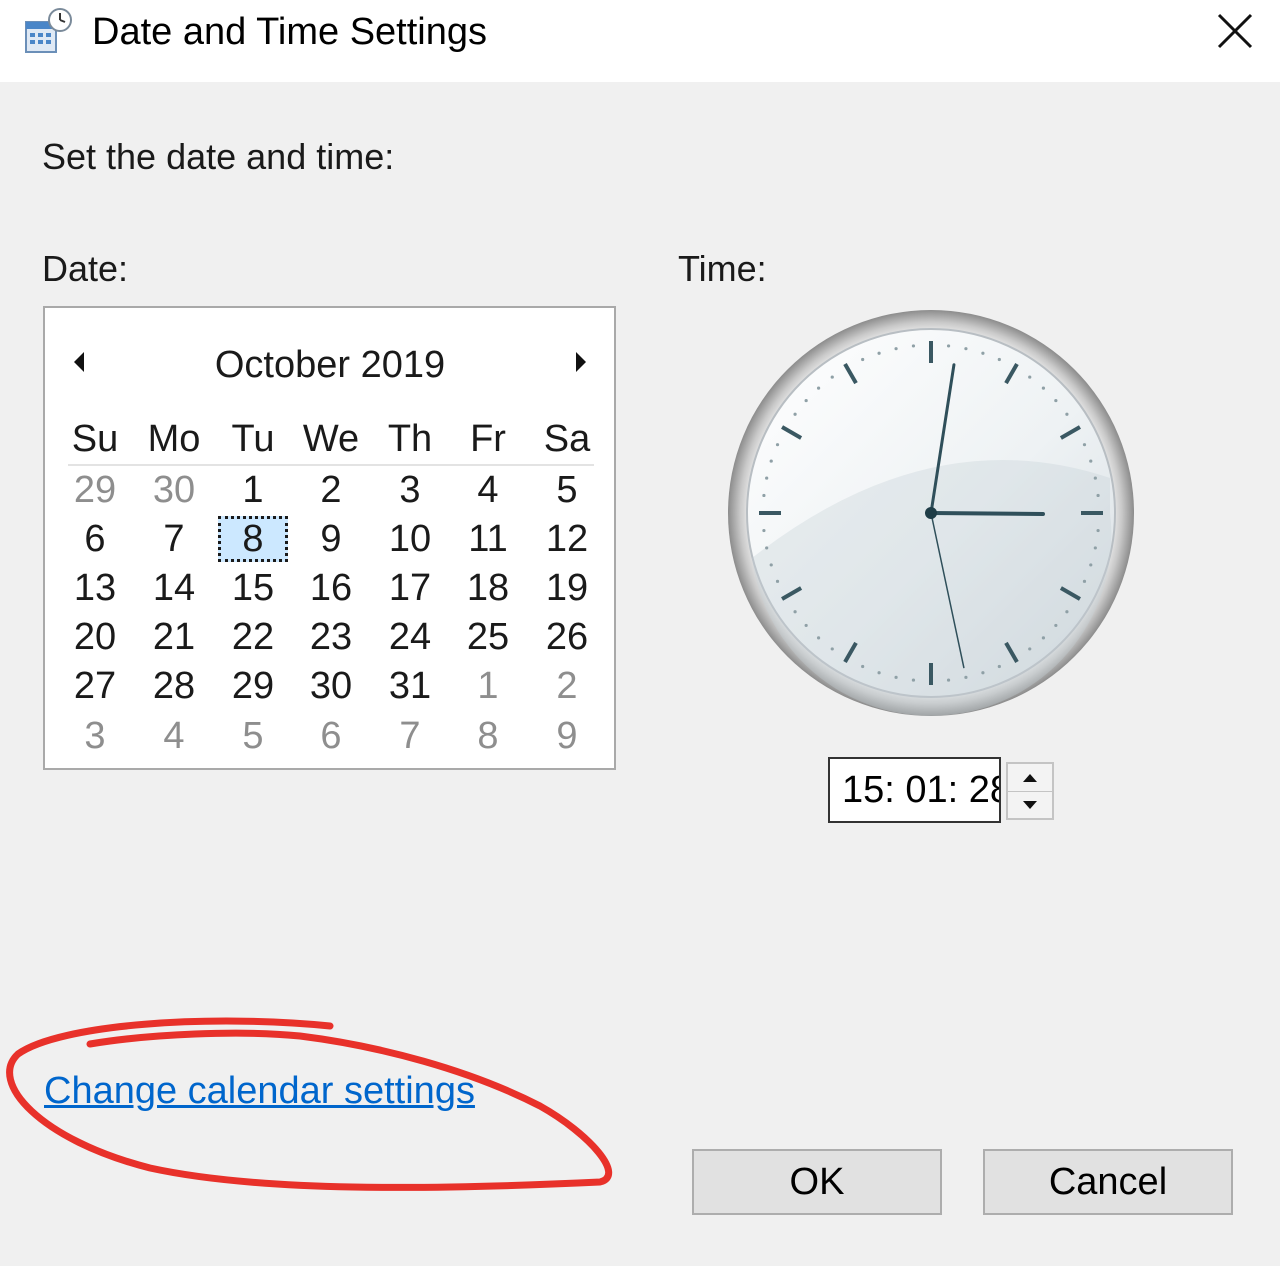 Image resolution: width=1280 pixels, height=1266 pixels. Describe the element at coordinates (253, 637) in the screenshot. I see `calendar-day: 22` at that location.